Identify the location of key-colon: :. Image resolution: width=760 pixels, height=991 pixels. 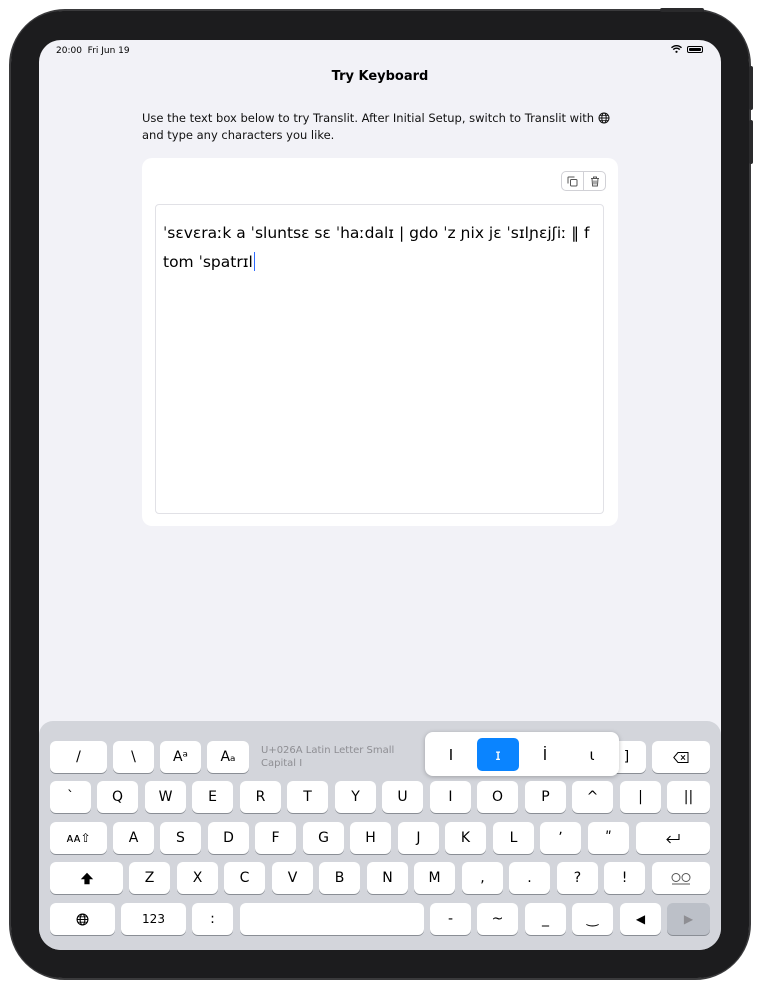
(212, 919).